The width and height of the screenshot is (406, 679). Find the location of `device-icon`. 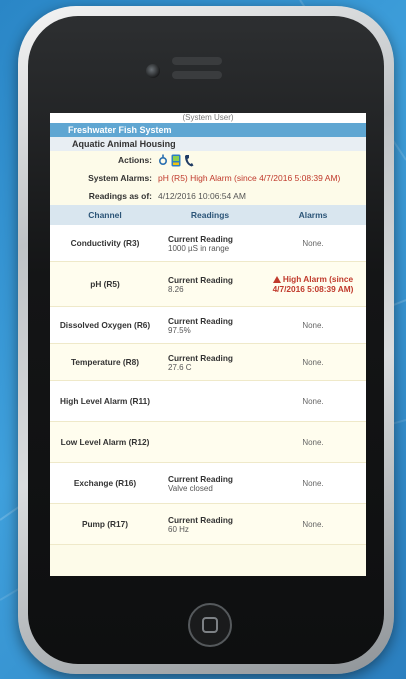

device-icon is located at coordinates (176, 160).